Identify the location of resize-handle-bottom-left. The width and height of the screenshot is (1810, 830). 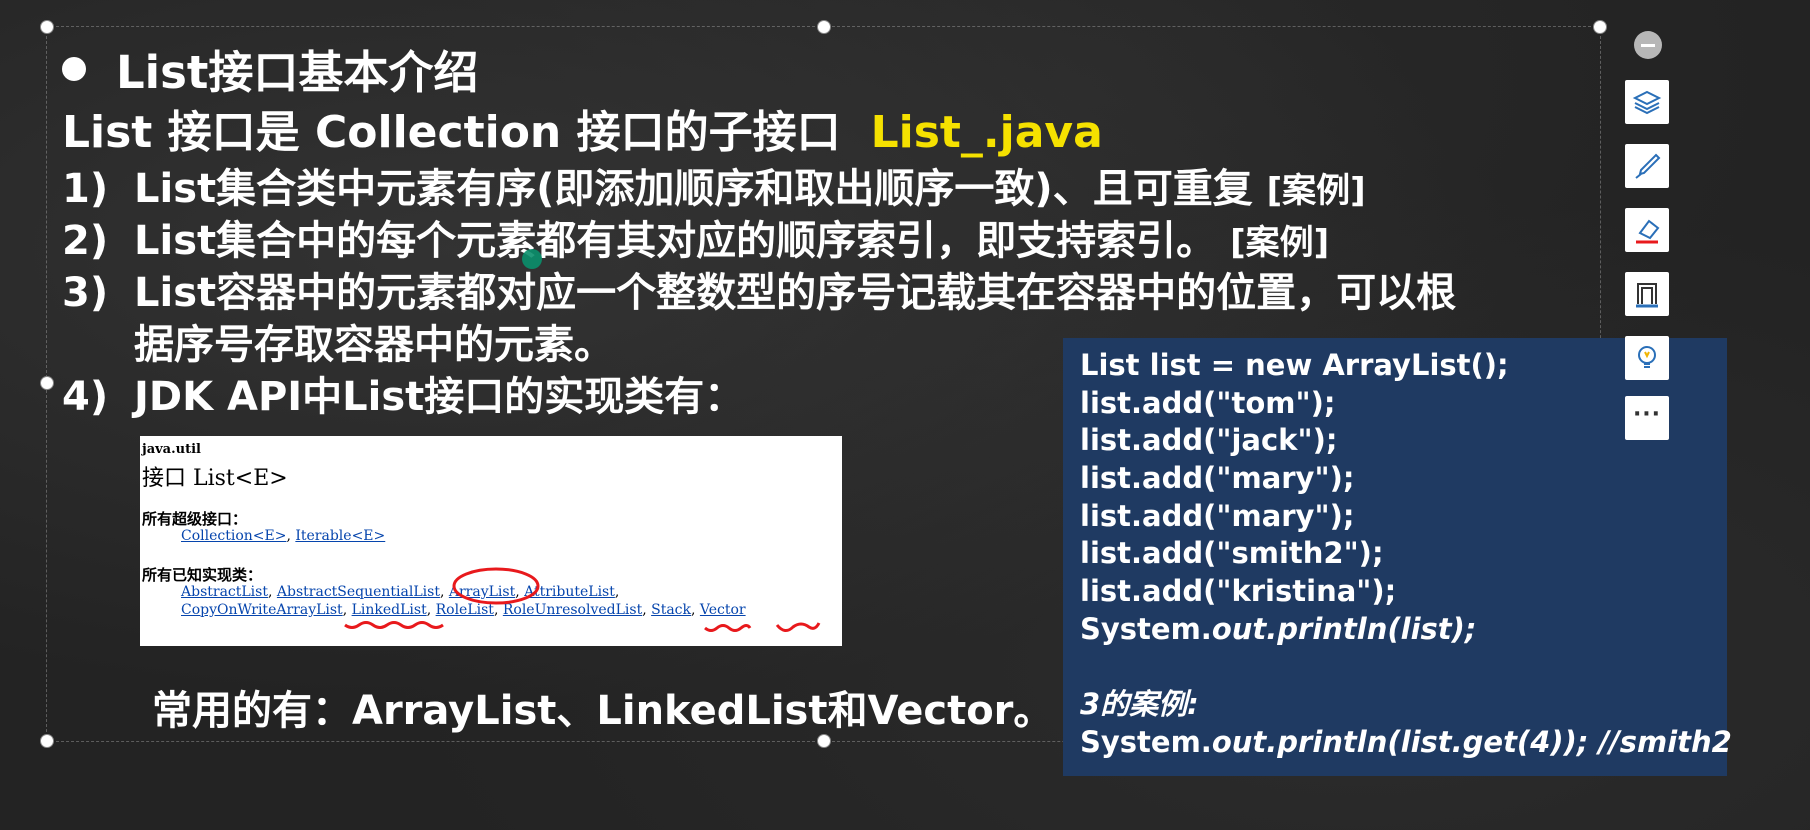
(47, 741).